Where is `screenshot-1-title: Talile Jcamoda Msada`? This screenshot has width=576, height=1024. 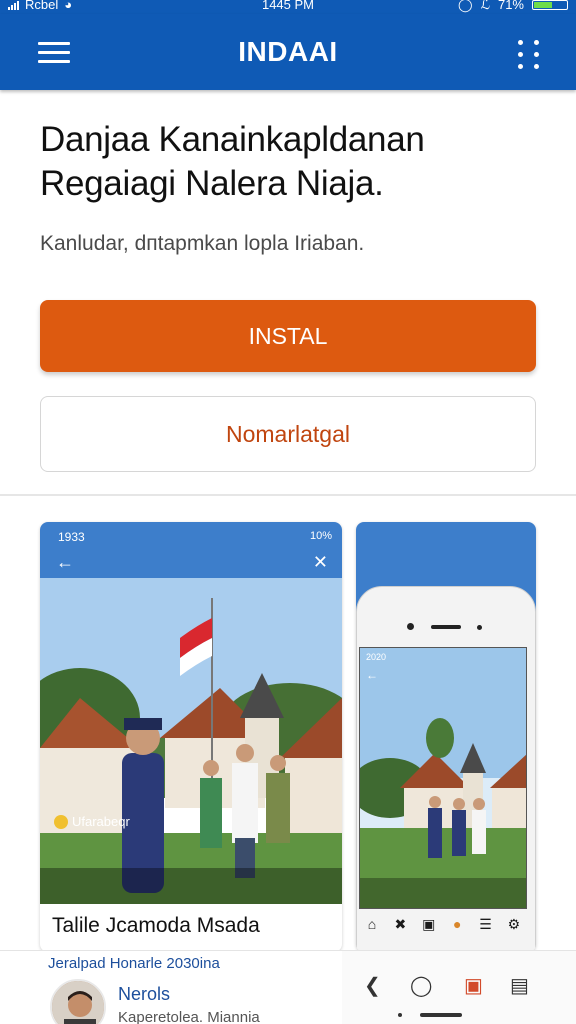 screenshot-1-title: Talile Jcamoda Msada is located at coordinates (156, 925).